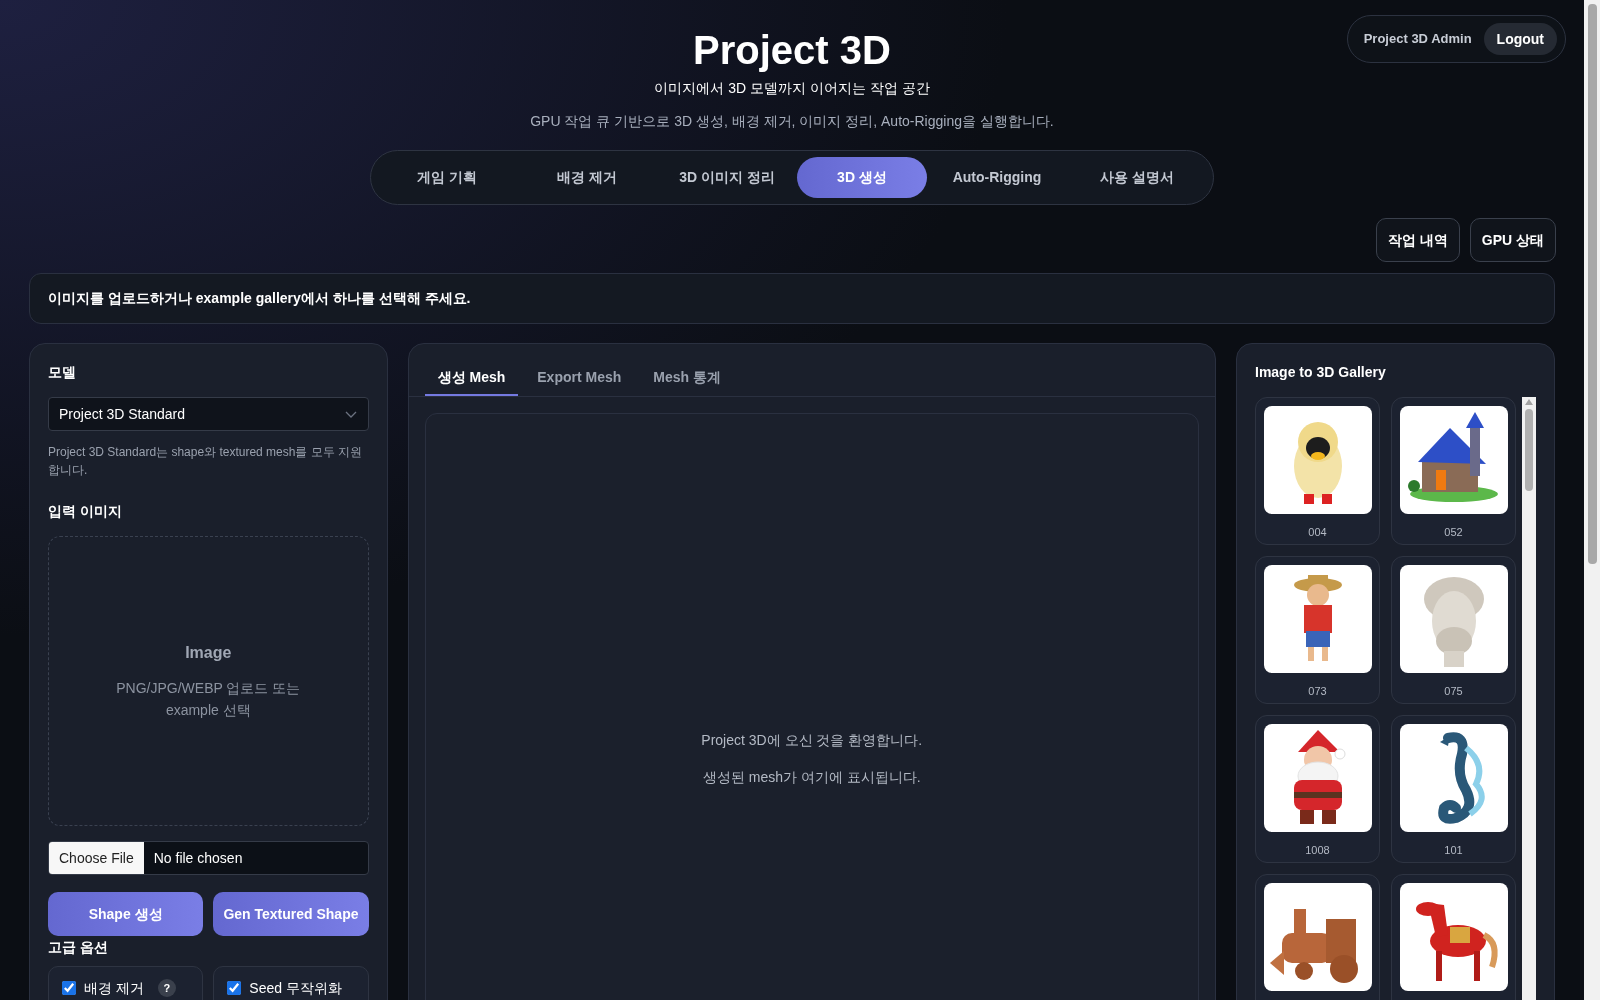 This screenshot has height=1000, width=1600. Describe the element at coordinates (1317, 850) in the screenshot. I see `gallery-label: 1008` at that location.